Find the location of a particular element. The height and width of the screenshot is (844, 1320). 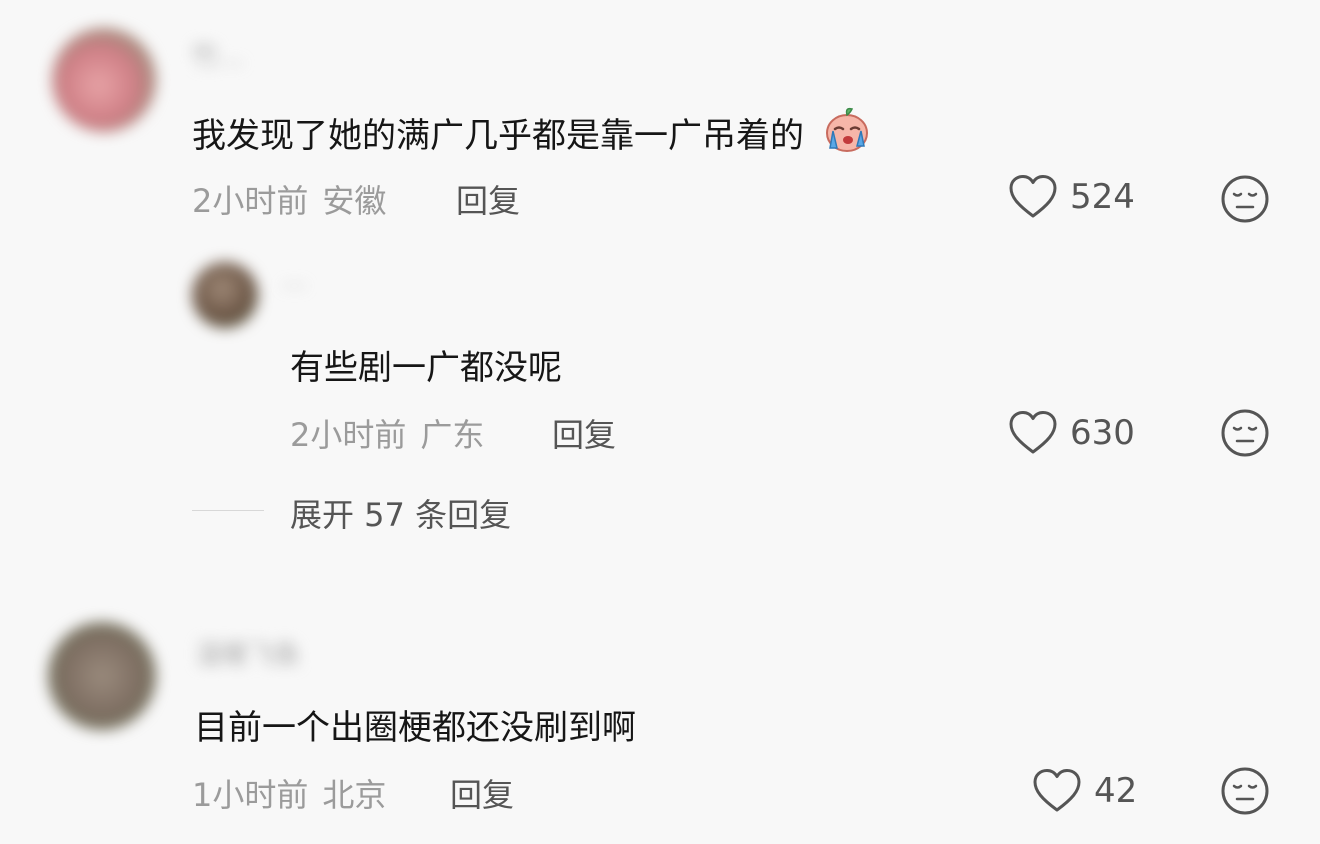

like-button: 524 is located at coordinates (1071, 197).